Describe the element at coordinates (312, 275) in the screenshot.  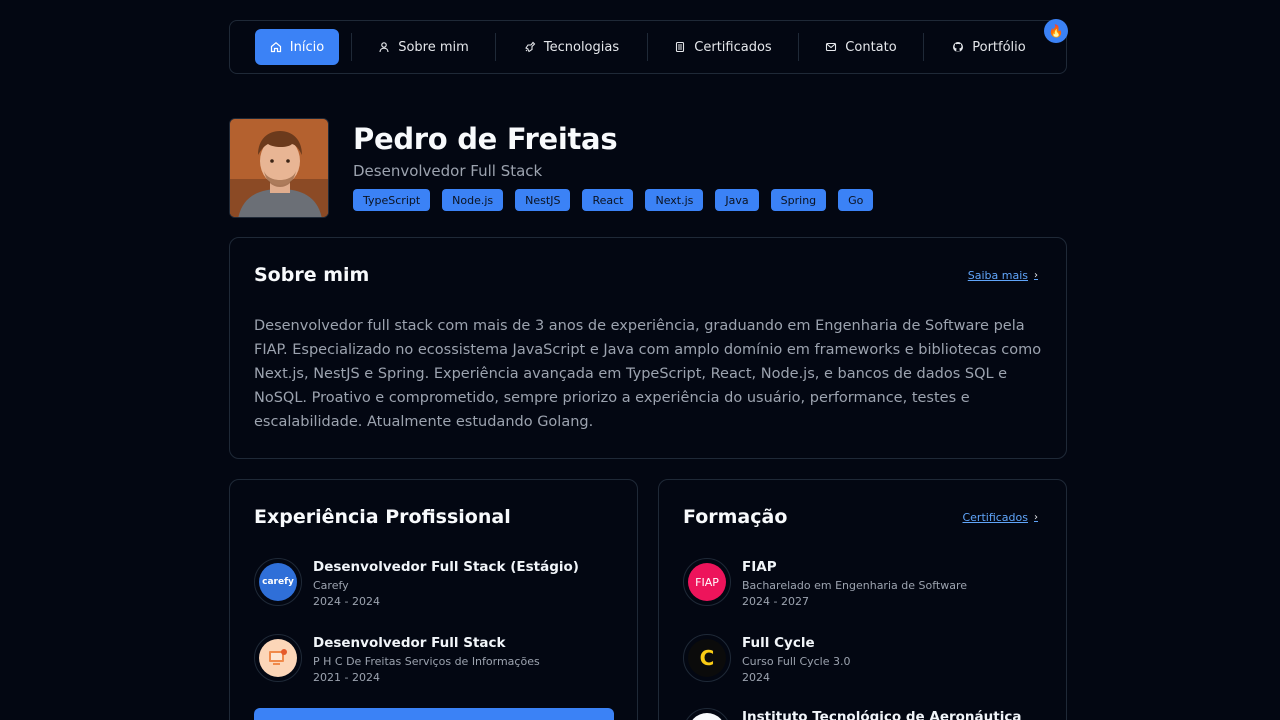
I see `about-title: Sobre mim` at that location.